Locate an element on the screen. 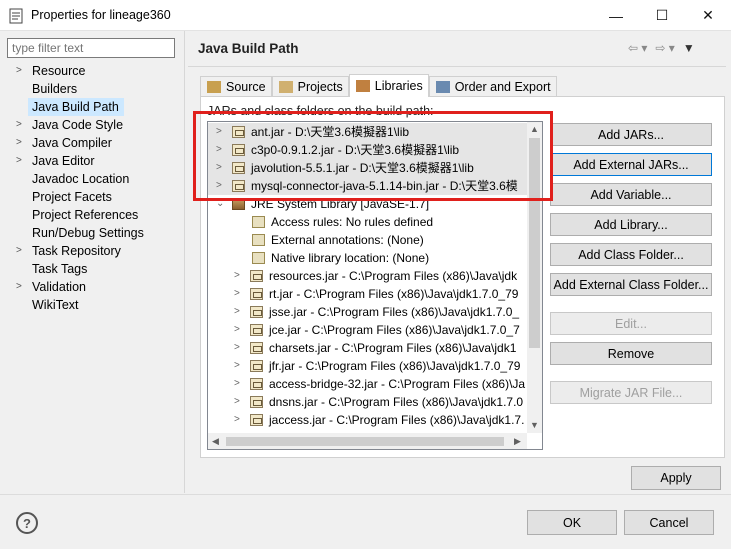  nav-item: Run/Debug Settings is located at coordinates (92, 233).